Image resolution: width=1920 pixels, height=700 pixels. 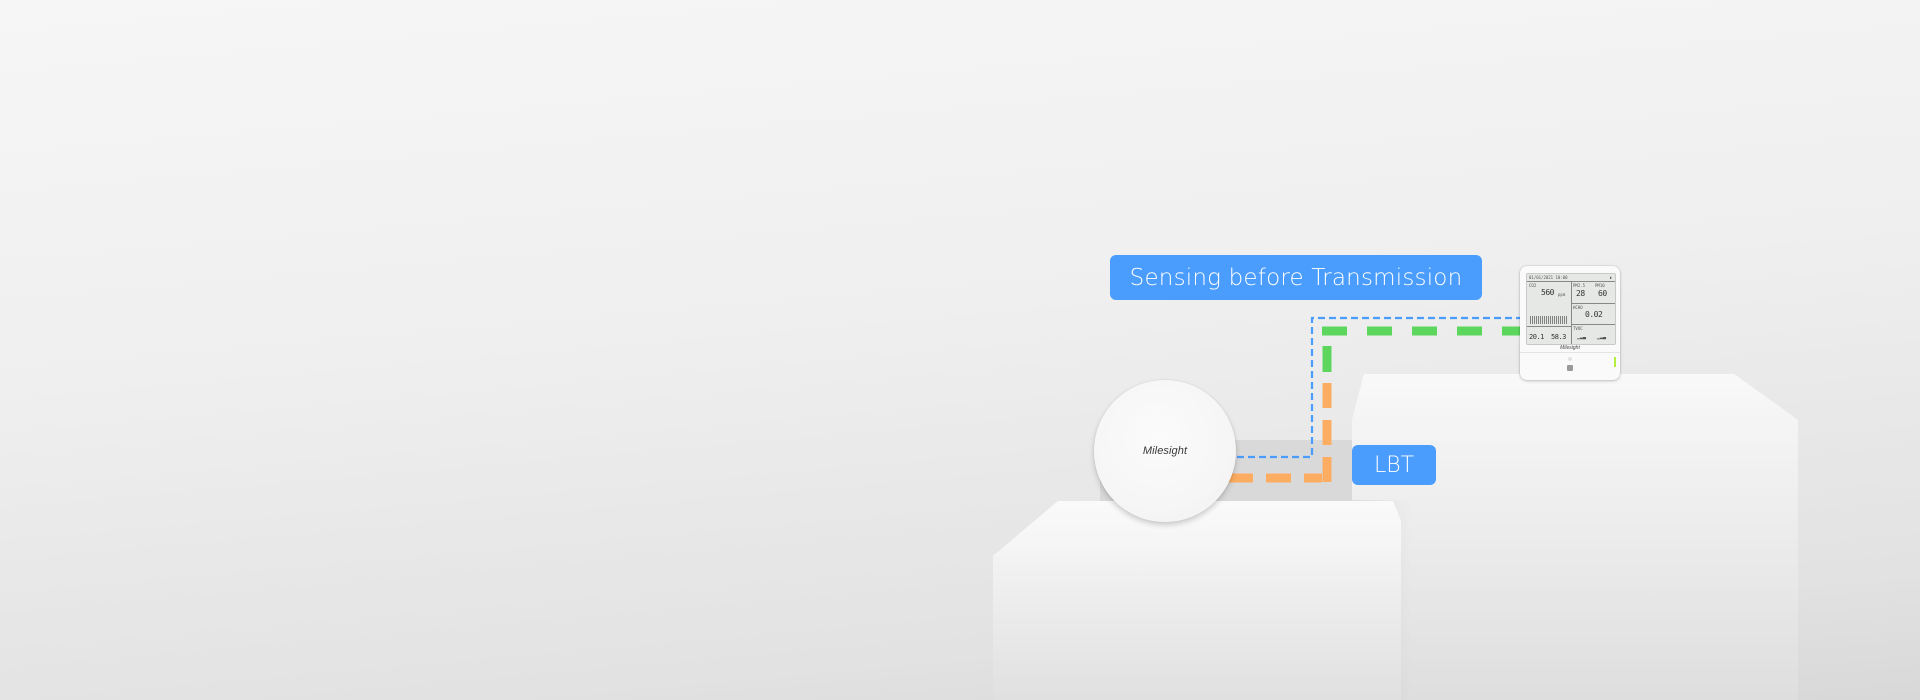 I want to click on right-pedestal, so click(x=1575, y=537).